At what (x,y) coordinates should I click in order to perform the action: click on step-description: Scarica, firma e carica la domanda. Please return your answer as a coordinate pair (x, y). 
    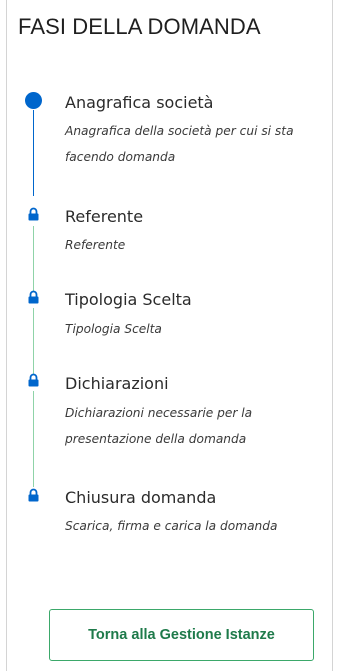
    Looking at the image, I should click on (171, 526).